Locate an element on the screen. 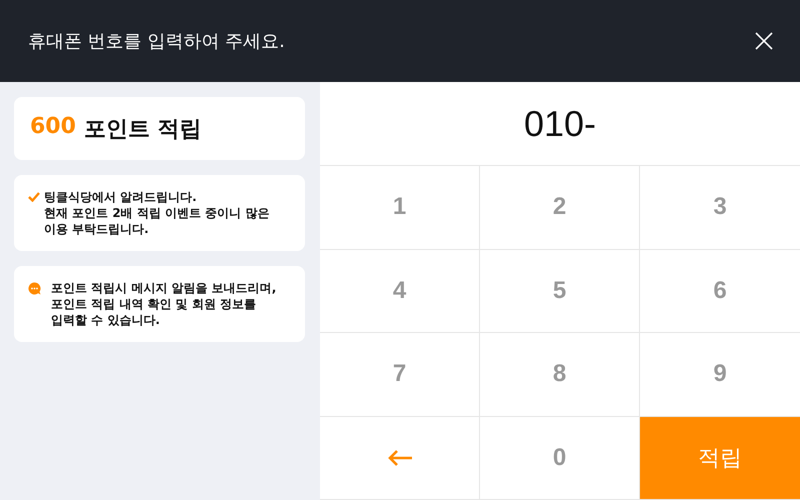 The width and height of the screenshot is (800, 500). digit-key: 4 is located at coordinates (400, 291).